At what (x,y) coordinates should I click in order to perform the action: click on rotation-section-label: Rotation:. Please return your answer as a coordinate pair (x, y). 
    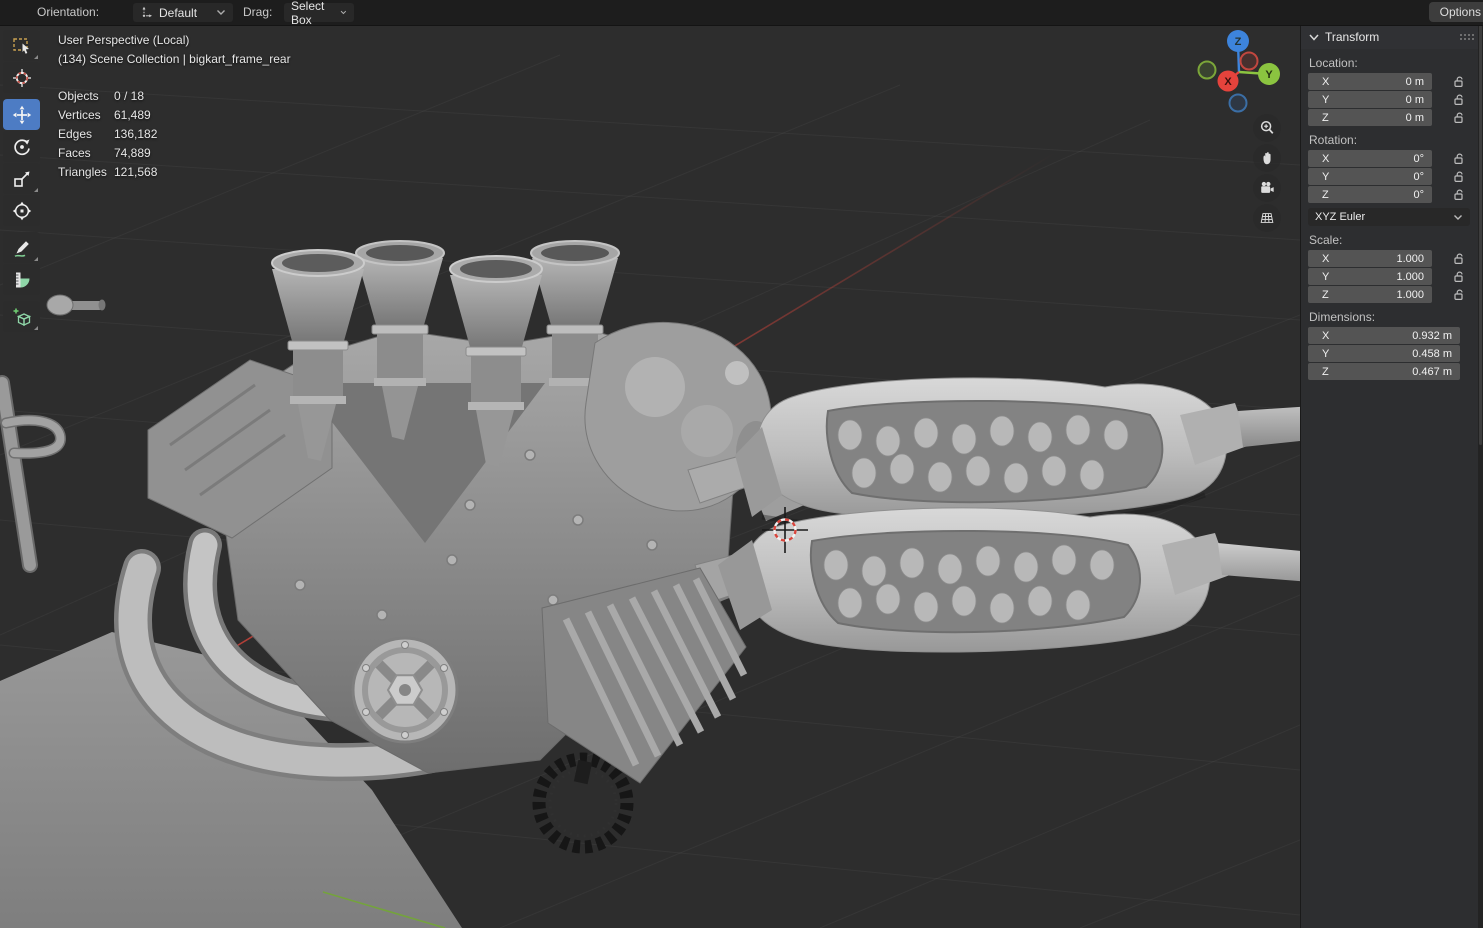
    Looking at the image, I should click on (1333, 140).